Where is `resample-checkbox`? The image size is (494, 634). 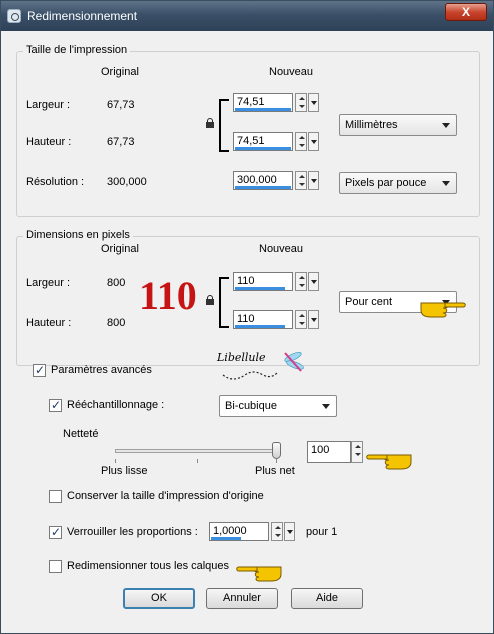 resample-checkbox is located at coordinates (55, 405).